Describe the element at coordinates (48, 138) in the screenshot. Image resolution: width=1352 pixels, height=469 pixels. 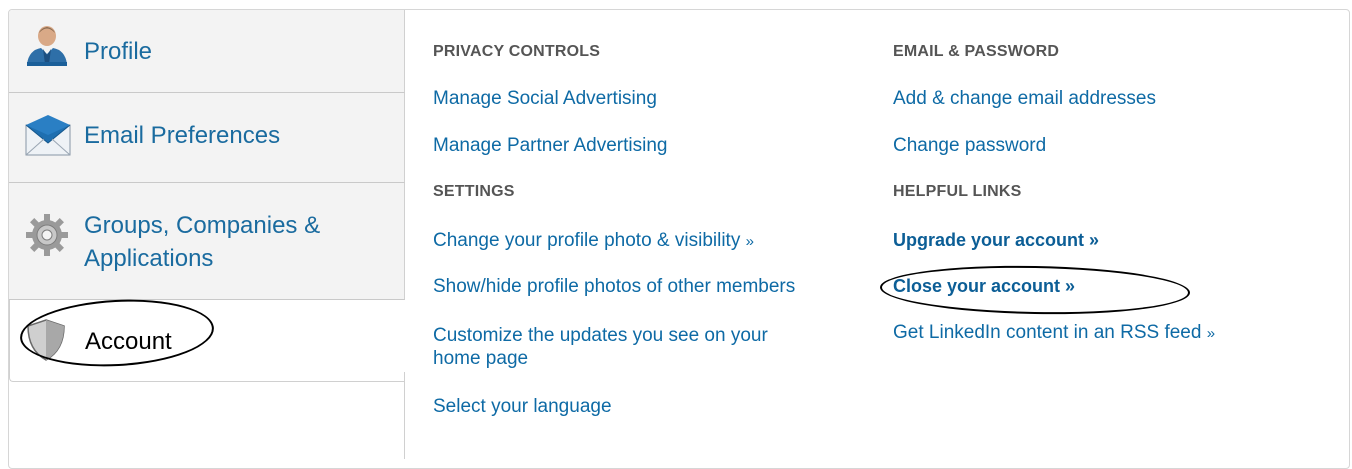
I see `envelope-icon` at that location.